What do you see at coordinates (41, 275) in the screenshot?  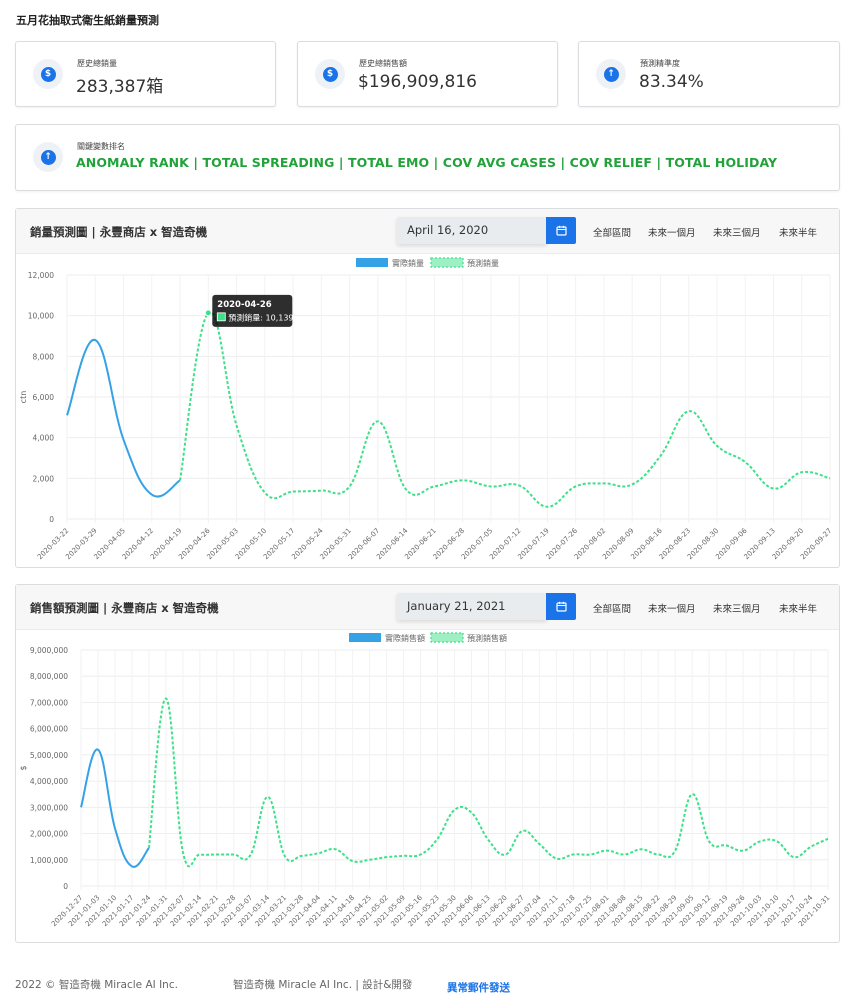 I see `y-tick-label: 12,000` at bounding box center [41, 275].